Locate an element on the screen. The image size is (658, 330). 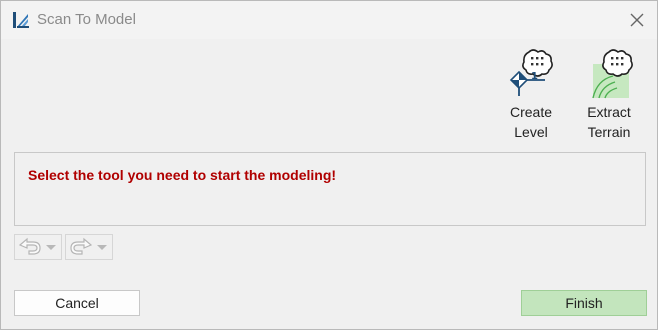
undo-dropdown-arrow-icon is located at coordinates (51, 247).